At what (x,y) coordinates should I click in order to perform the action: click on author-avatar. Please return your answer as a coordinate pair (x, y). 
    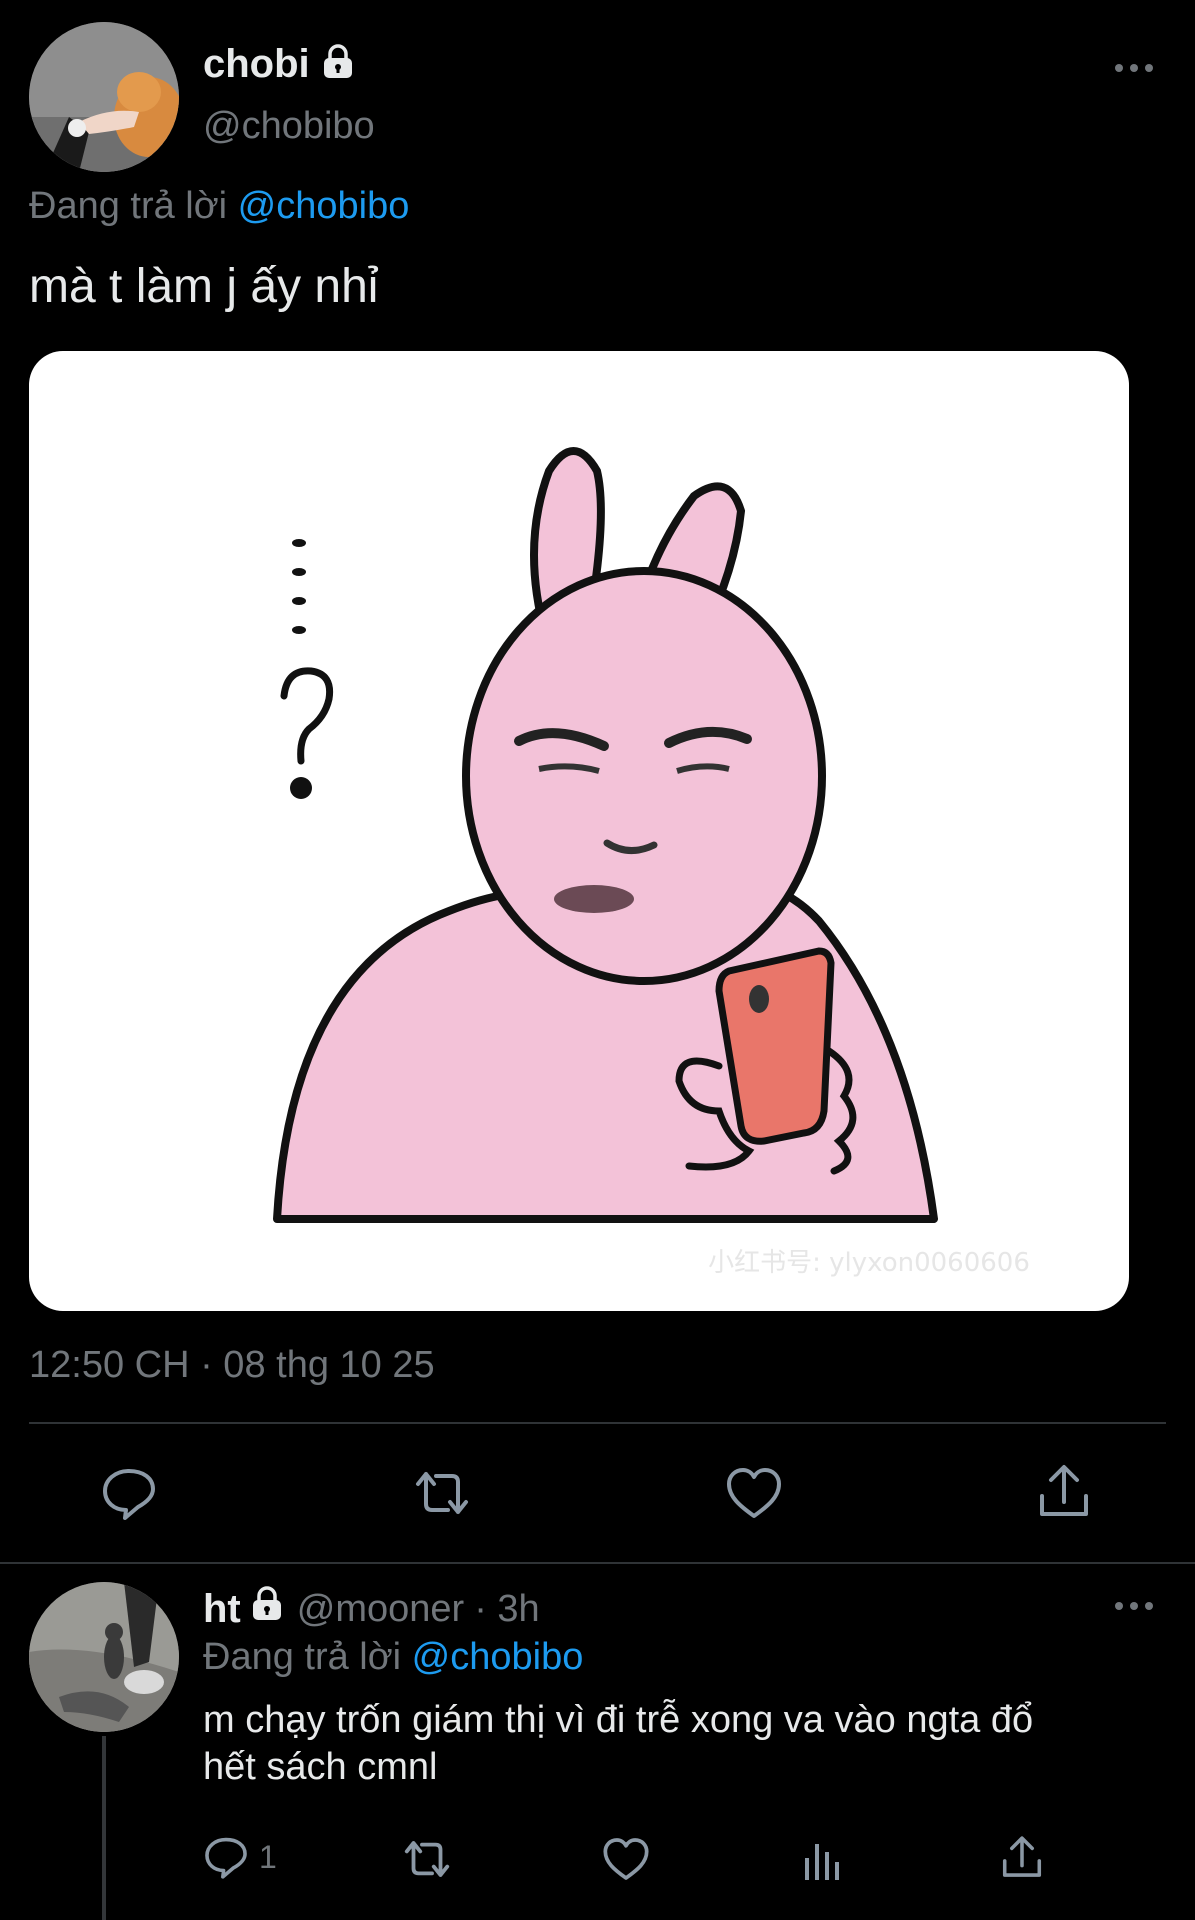
    Looking at the image, I should click on (104, 97).